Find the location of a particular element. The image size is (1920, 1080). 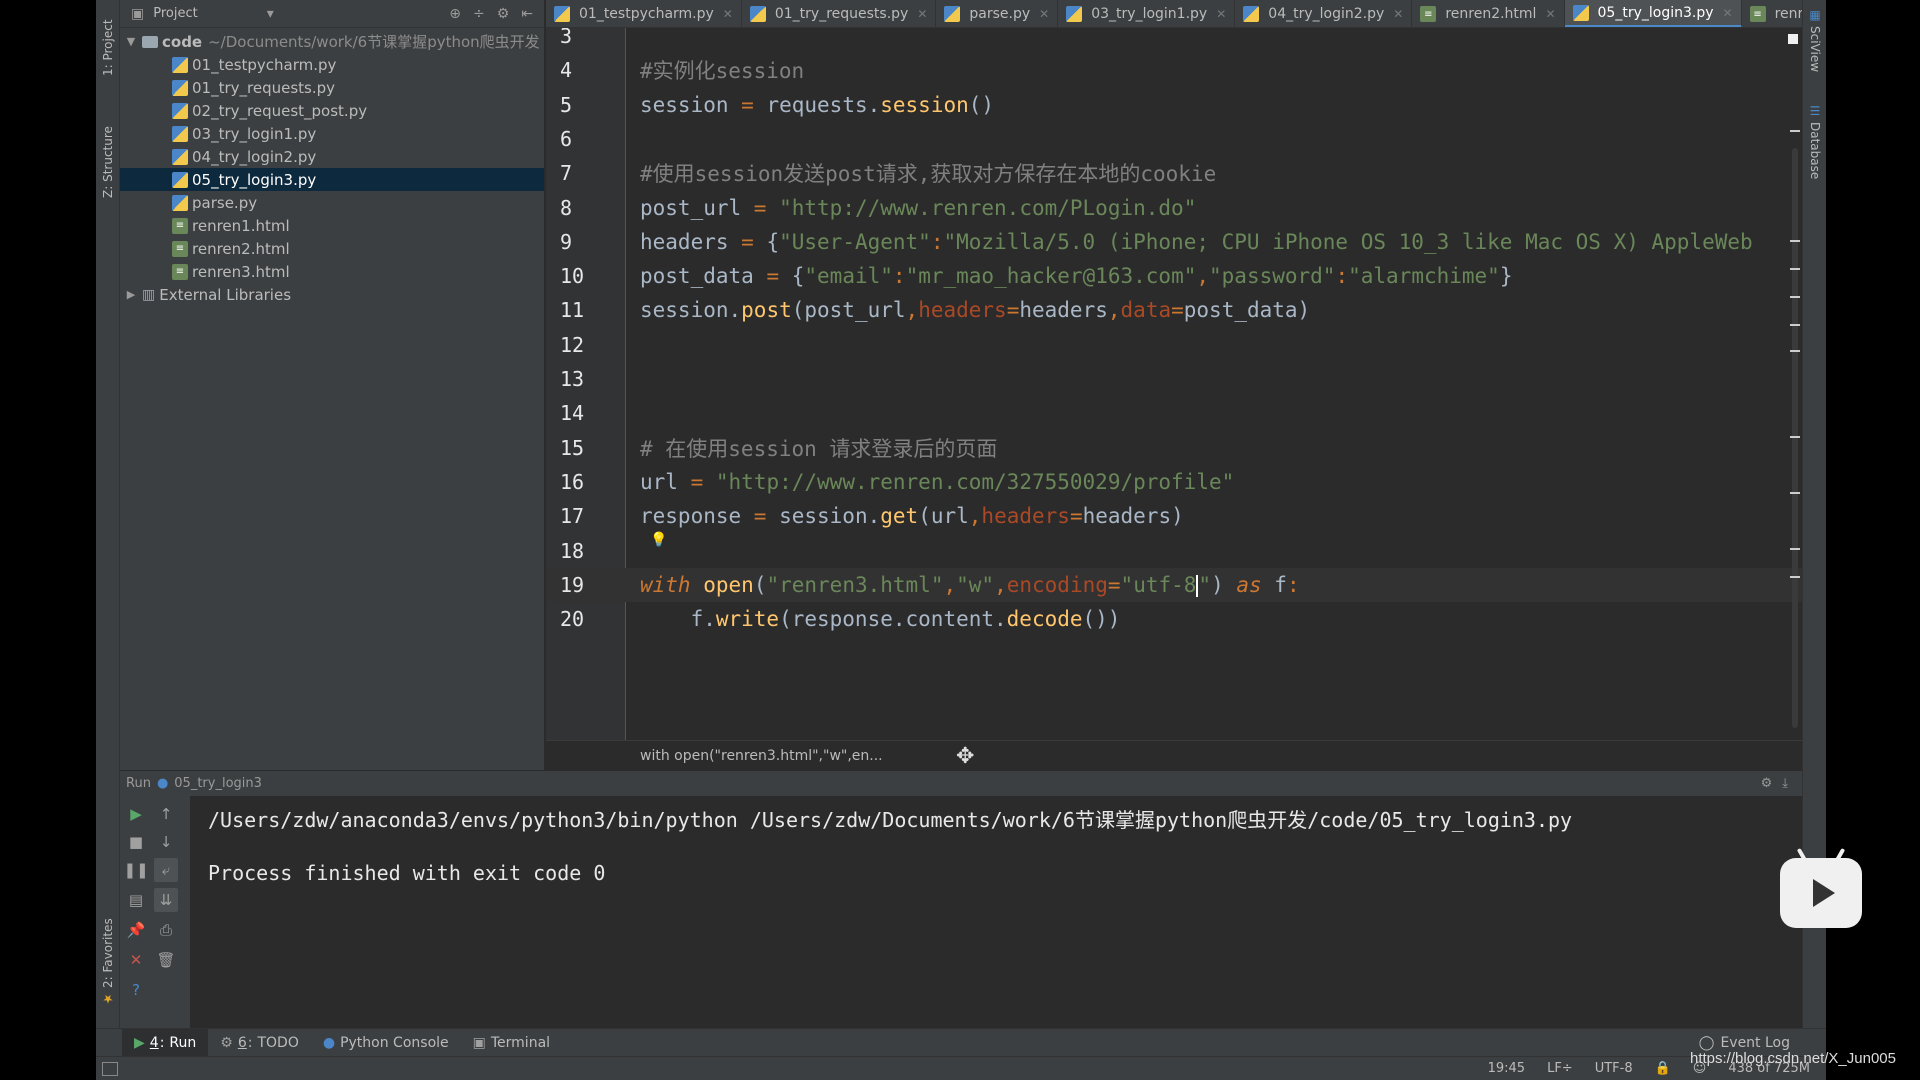

bottom-tab-python-console: ● Python Console is located at coordinates (386, 1043).